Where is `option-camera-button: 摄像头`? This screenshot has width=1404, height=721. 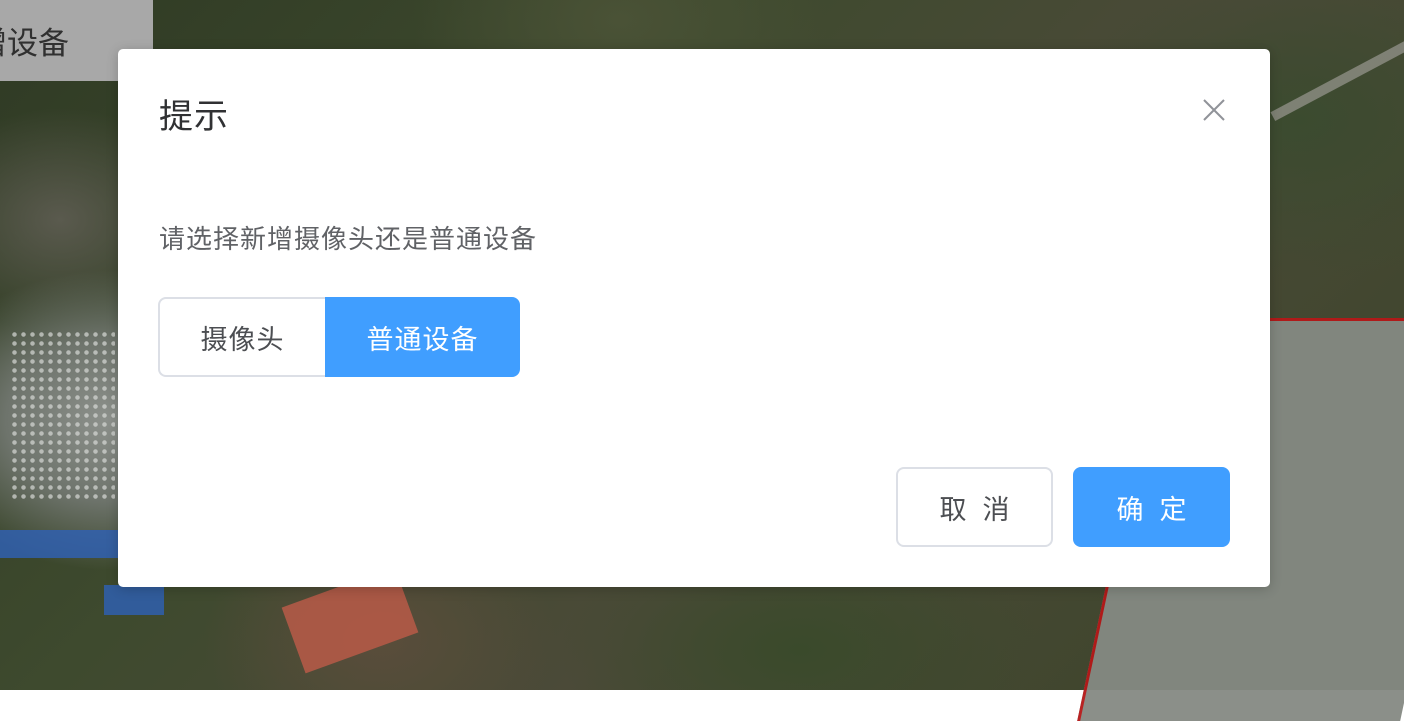 option-camera-button: 摄像头 is located at coordinates (241, 337).